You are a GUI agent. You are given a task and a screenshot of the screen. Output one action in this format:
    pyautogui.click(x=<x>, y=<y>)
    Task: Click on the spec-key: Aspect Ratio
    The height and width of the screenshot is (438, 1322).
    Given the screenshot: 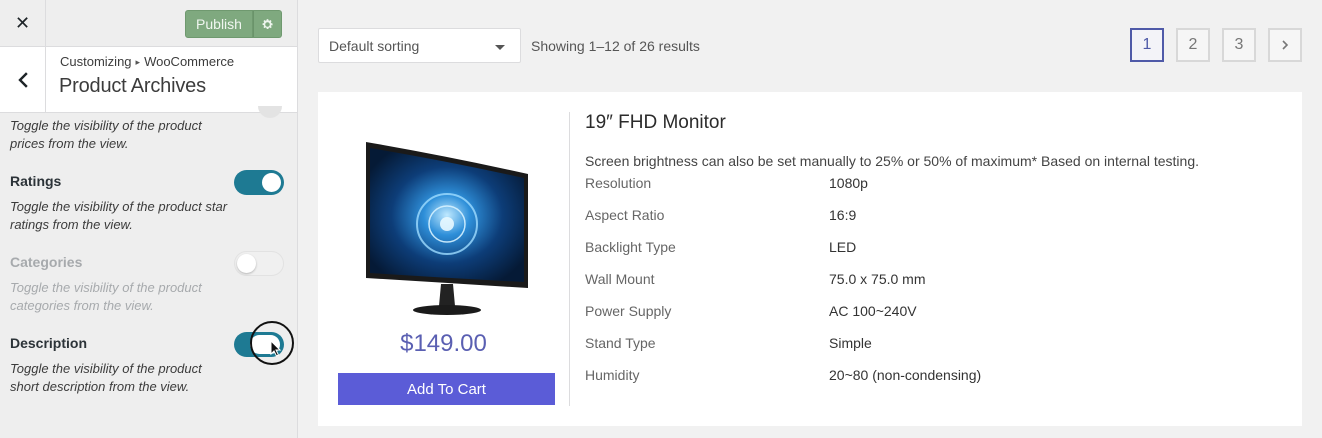 What is the action you would take?
    pyautogui.click(x=625, y=215)
    